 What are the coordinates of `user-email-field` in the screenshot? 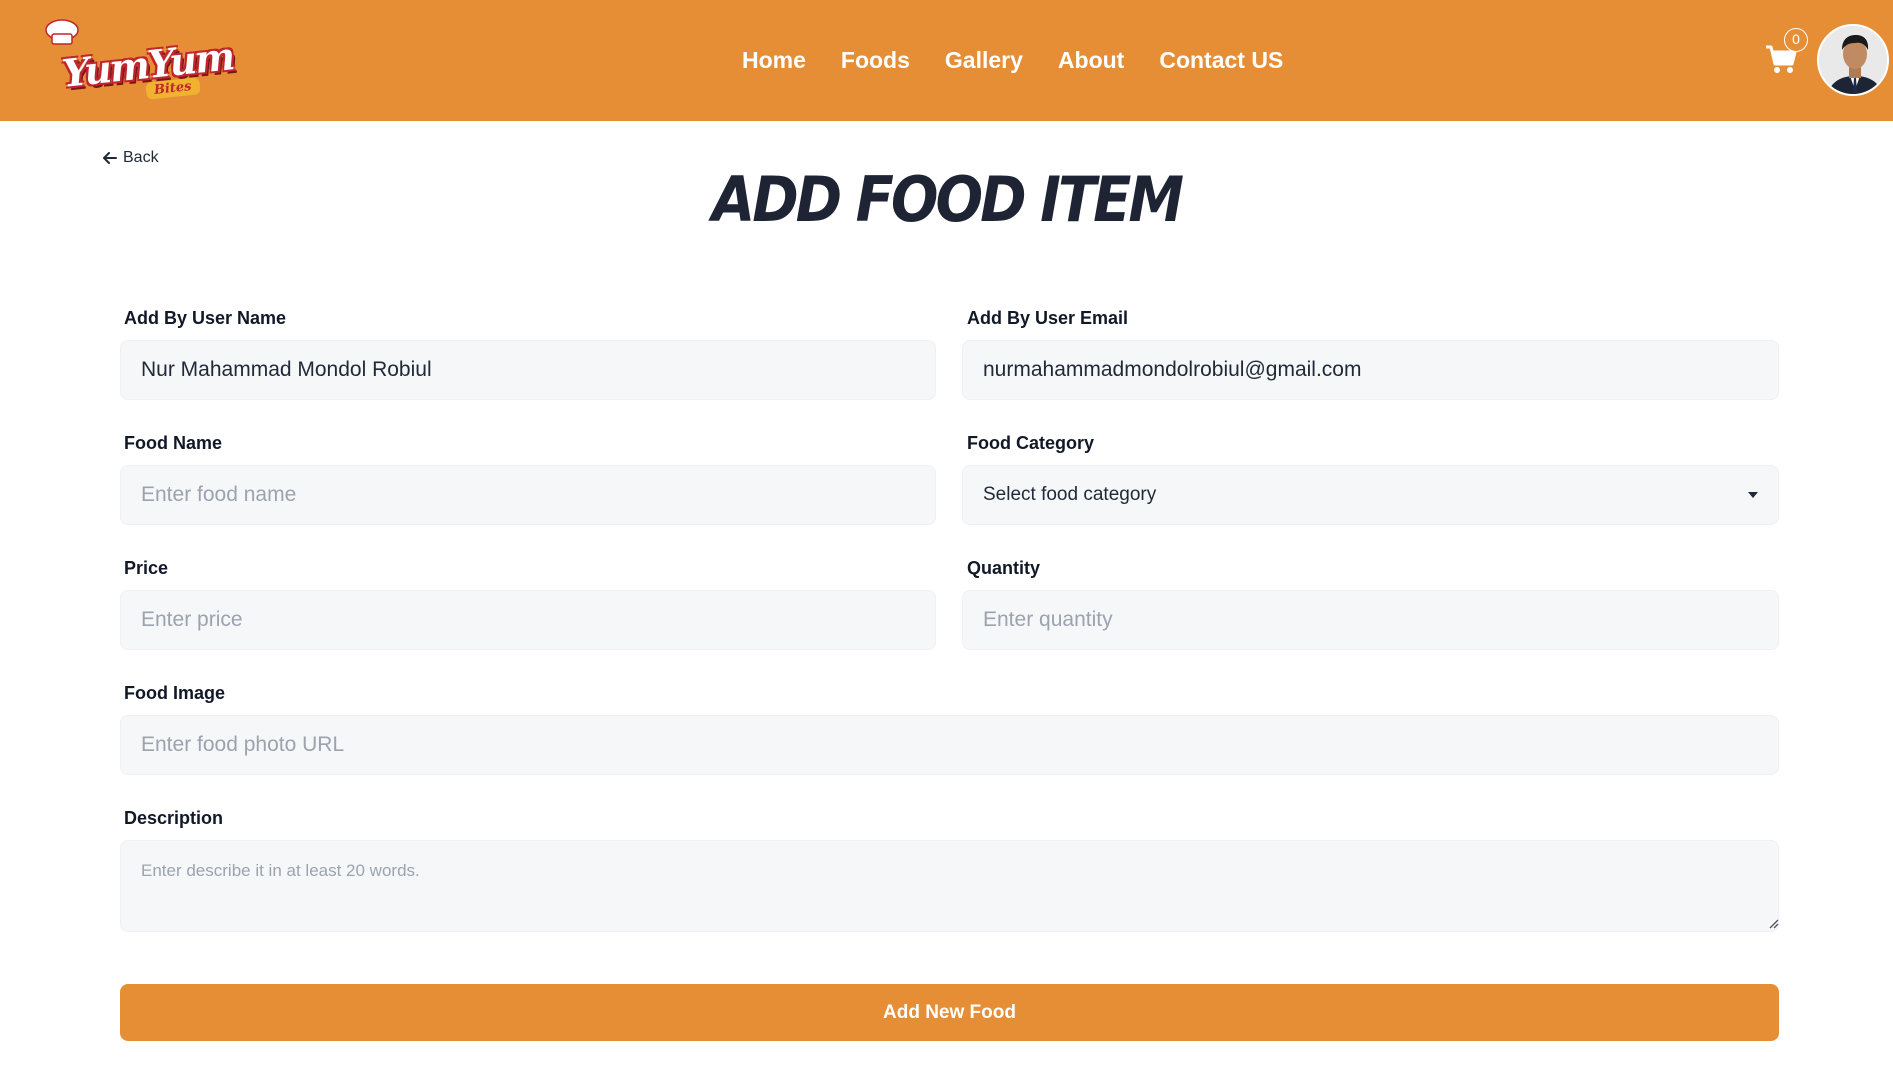 It's located at (1370, 370).